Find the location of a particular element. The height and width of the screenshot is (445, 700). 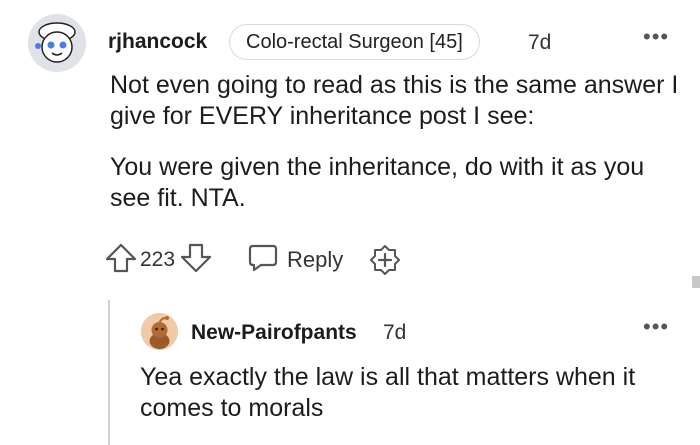

reply-username: New-Pairofpants is located at coordinates (274, 333).